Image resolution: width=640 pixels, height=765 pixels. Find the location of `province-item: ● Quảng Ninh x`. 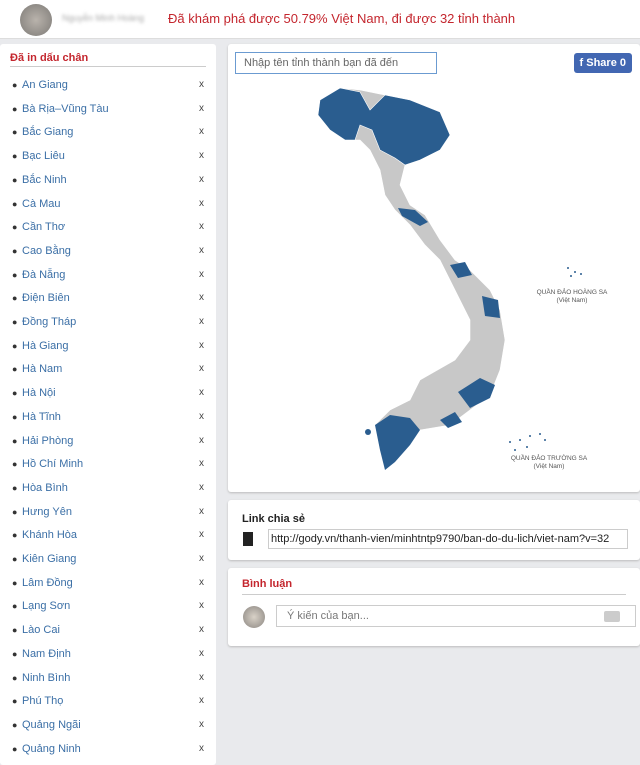

province-item: ● Quảng Ninh x is located at coordinates (110, 751).